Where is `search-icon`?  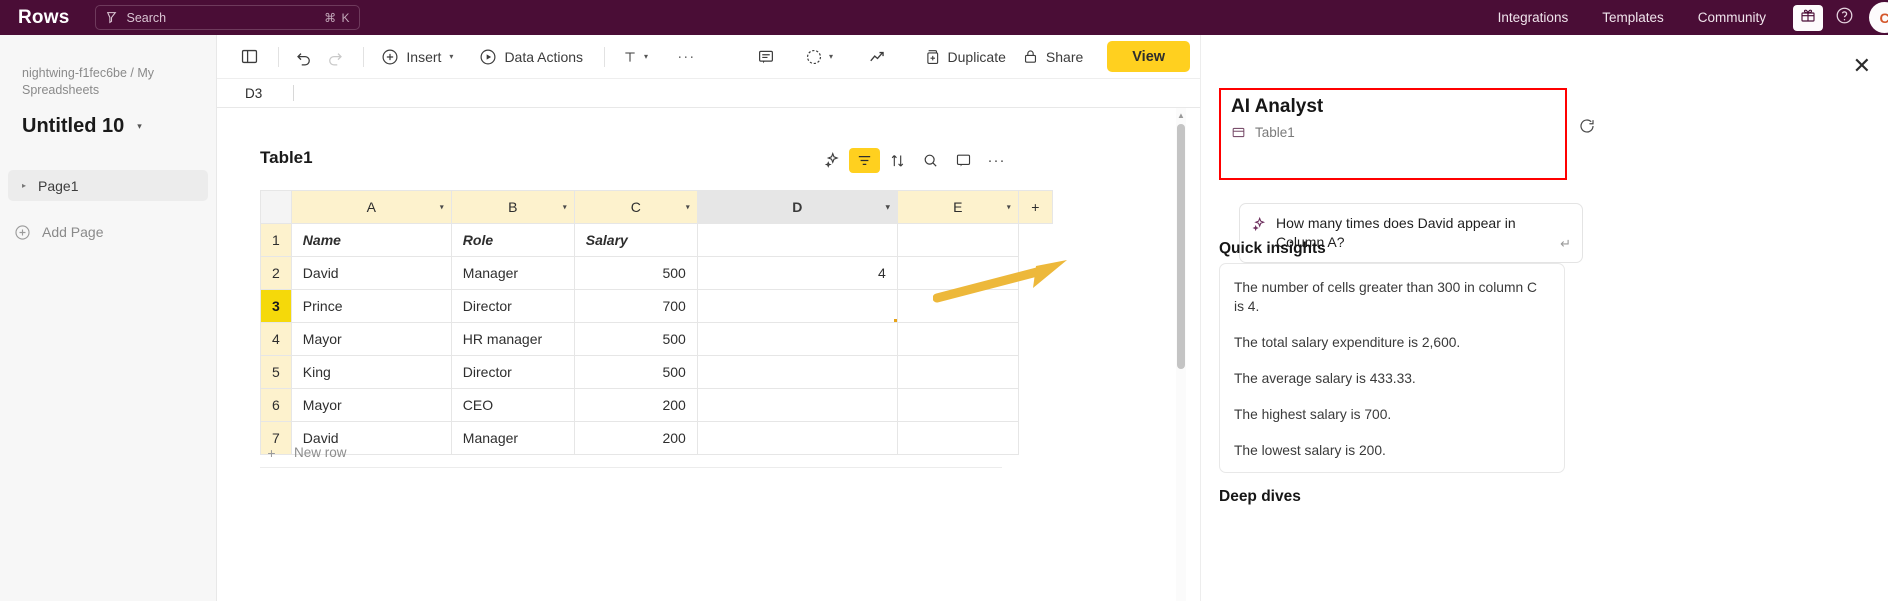 search-icon is located at coordinates (930, 160).